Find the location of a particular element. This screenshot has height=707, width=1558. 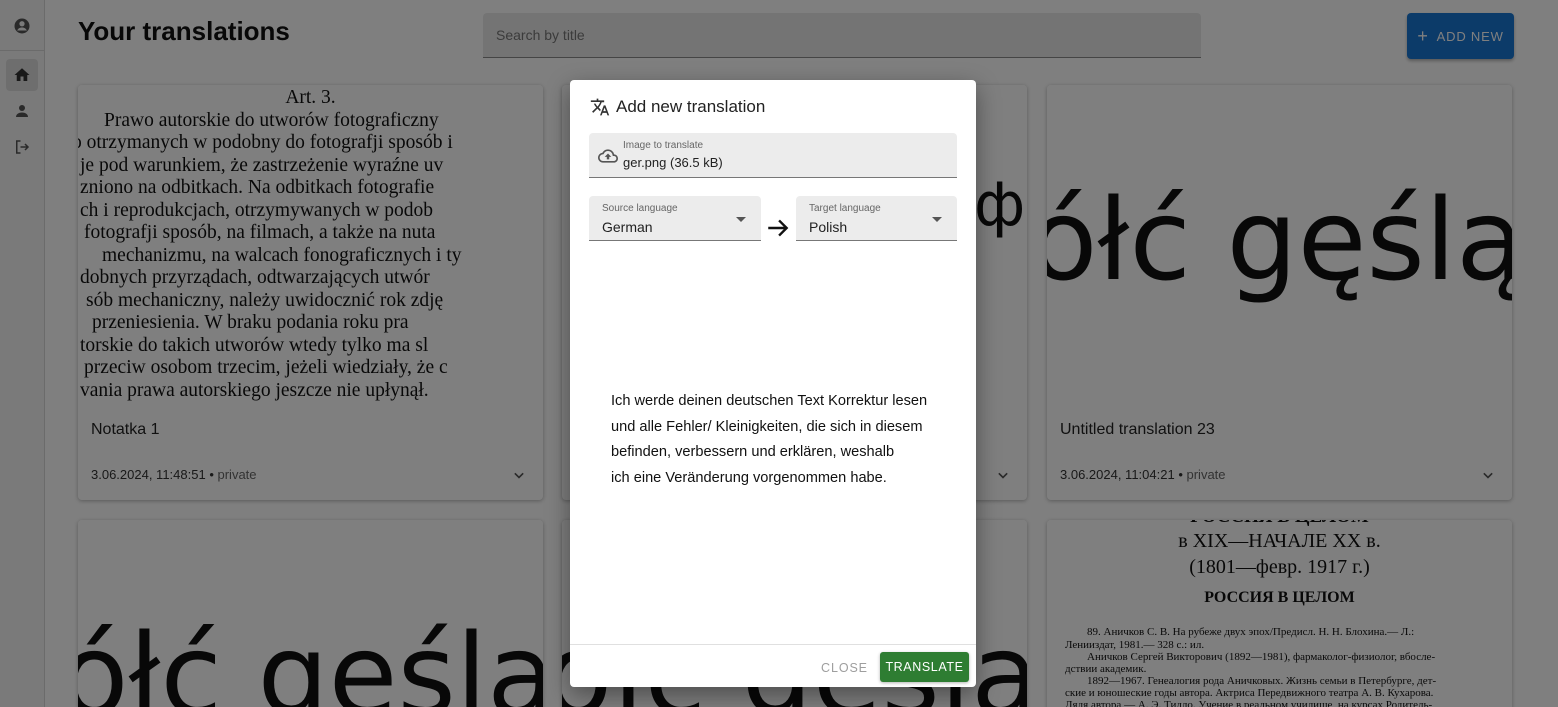

translate-icon is located at coordinates (600, 107).